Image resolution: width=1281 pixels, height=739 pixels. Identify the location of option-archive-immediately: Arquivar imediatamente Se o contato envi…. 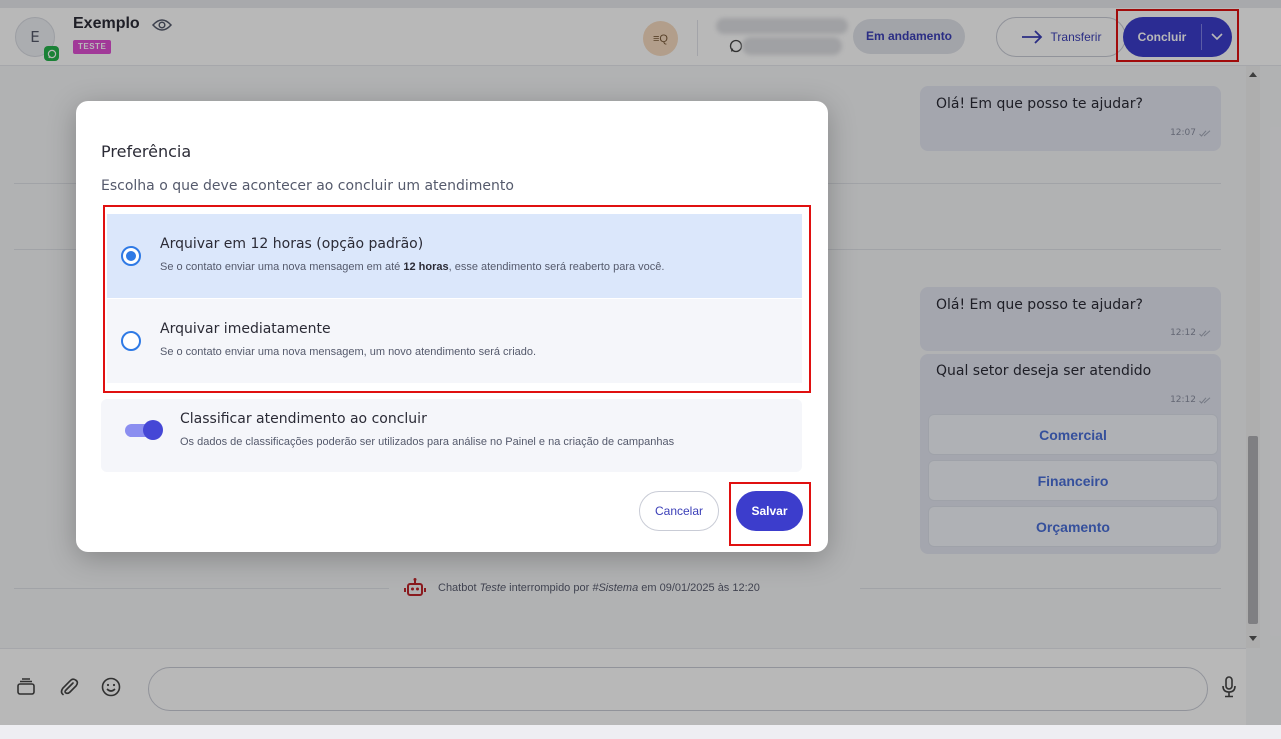
(454, 341).